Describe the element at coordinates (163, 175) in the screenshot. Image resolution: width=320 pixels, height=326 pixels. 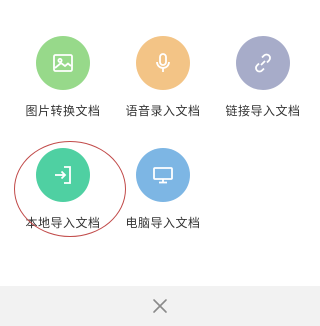
I see `computer-icon` at that location.